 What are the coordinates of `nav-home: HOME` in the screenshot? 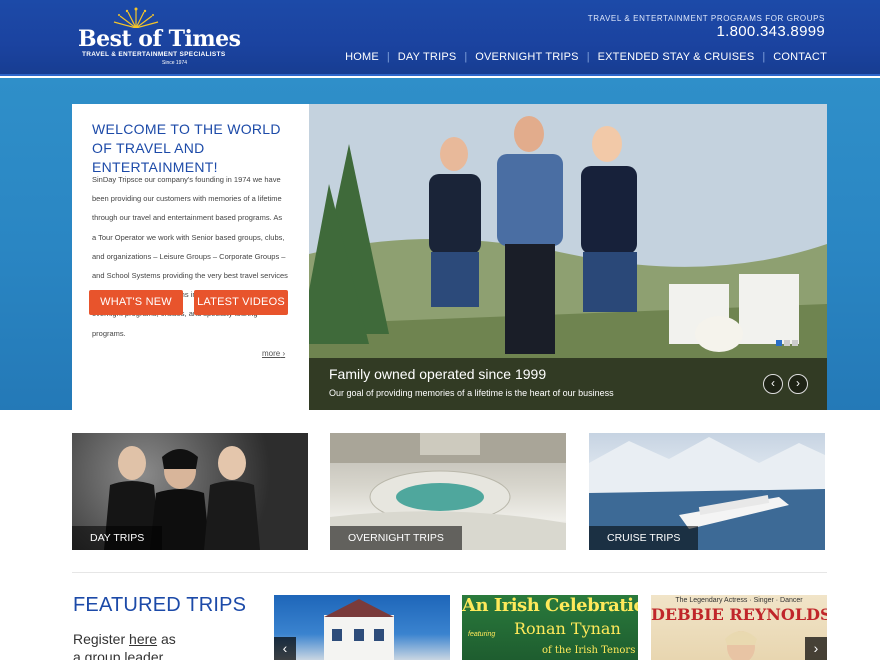 It's located at (362, 57).